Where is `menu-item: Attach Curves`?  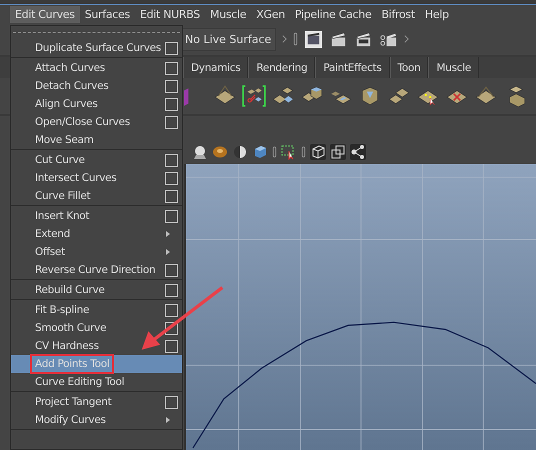
menu-item: Attach Curves is located at coordinates (96, 68).